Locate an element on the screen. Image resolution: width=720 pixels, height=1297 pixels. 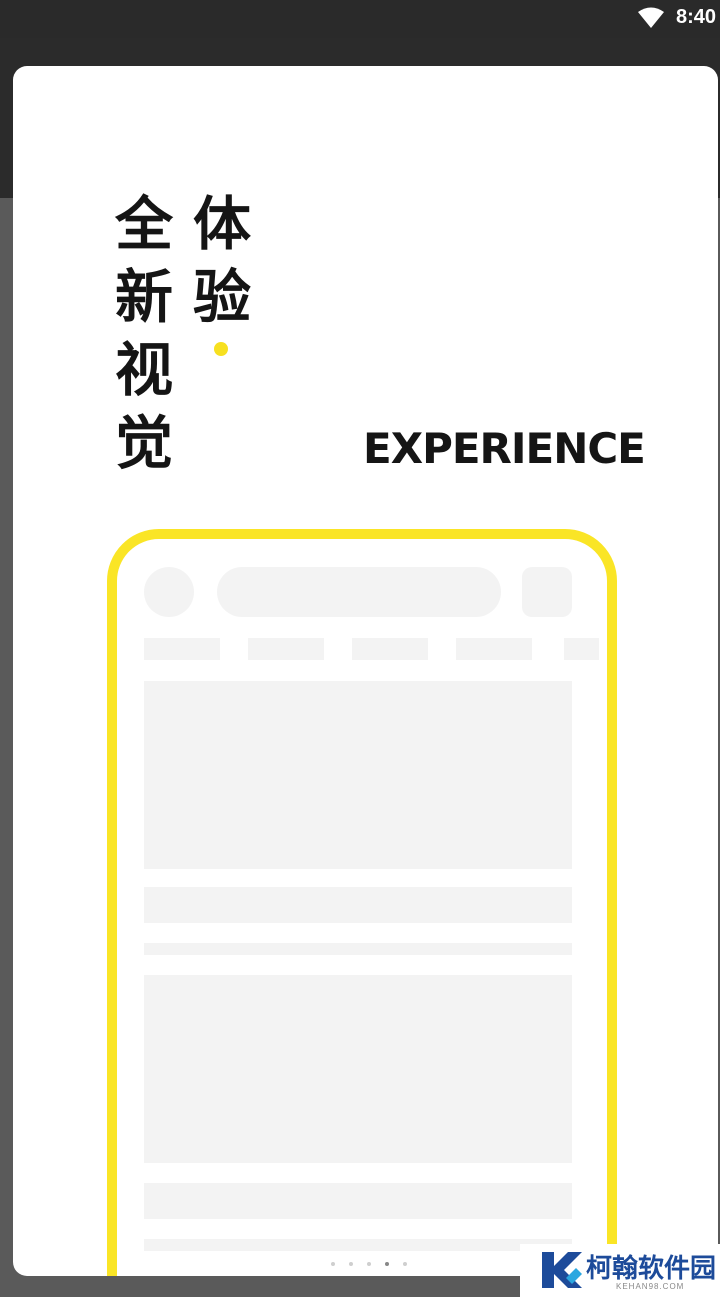
watermark-name: 柯翰软件园 is located at coordinates (651, 1269).